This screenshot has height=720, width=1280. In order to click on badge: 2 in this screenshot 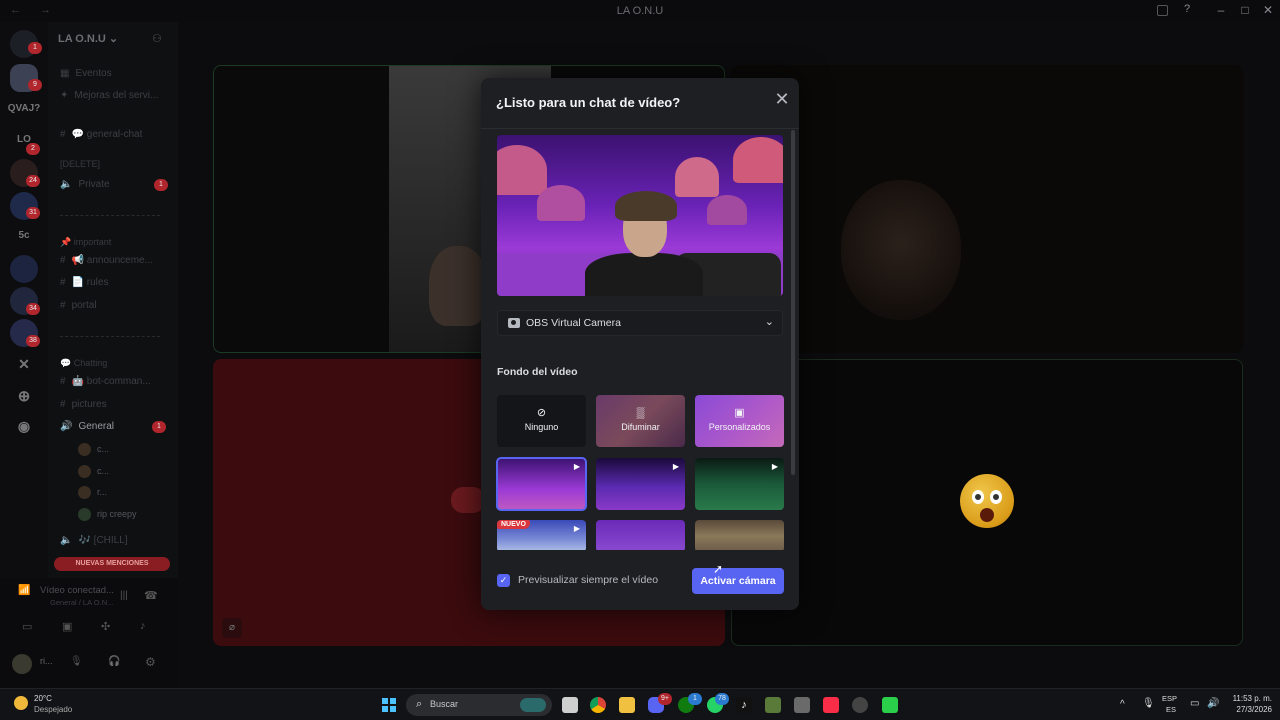, I will do `click(33, 149)`.